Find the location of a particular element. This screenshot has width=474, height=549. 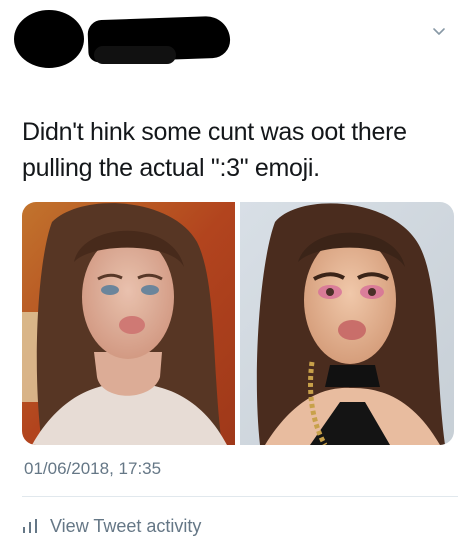

handle-redacted is located at coordinates (135, 55).